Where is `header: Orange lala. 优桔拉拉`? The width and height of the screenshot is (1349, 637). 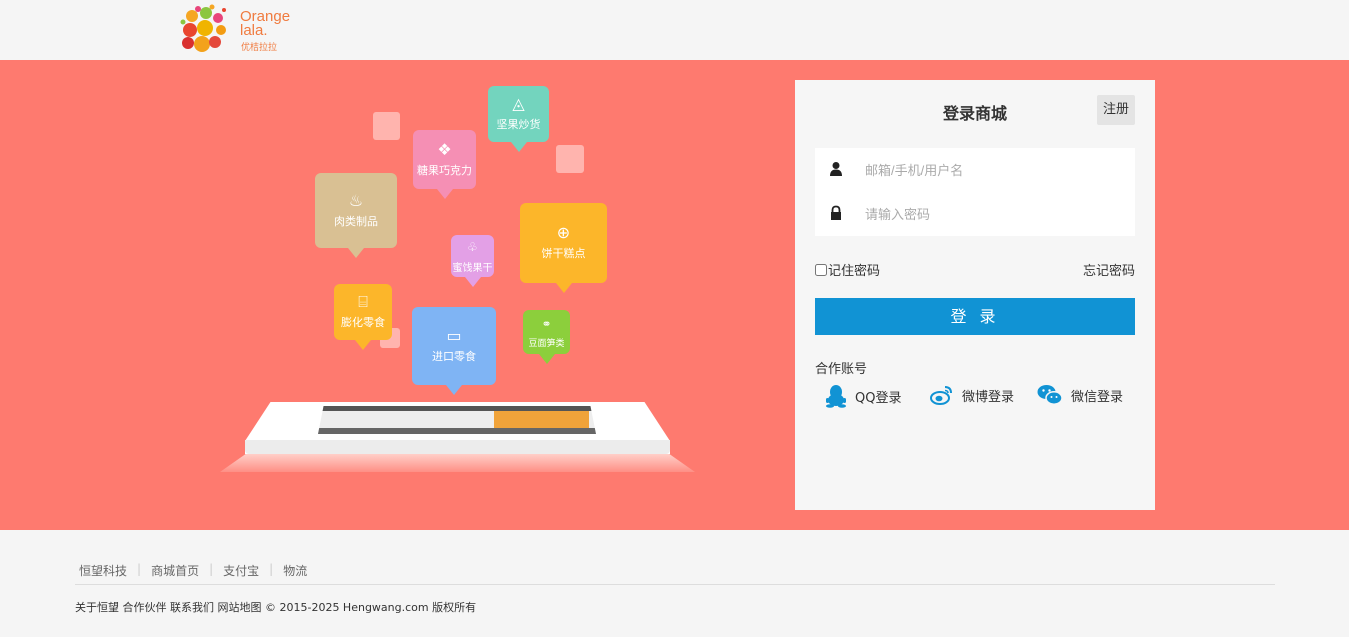
header: Orange lala. 优桔拉拉 is located at coordinates (674, 30).